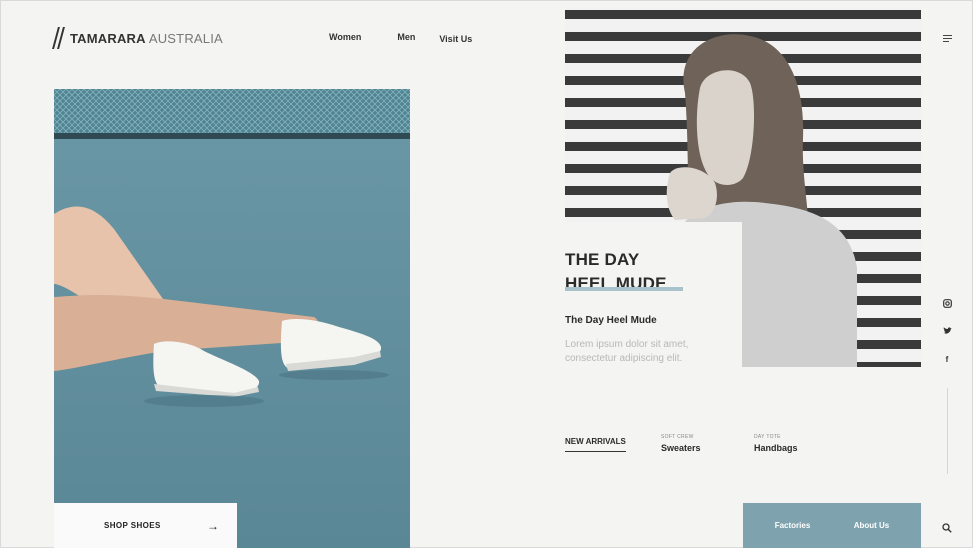 This screenshot has height=548, width=973. Describe the element at coordinates (602, 259) in the screenshot. I see `hero-headline-line1: THE DAY` at that location.